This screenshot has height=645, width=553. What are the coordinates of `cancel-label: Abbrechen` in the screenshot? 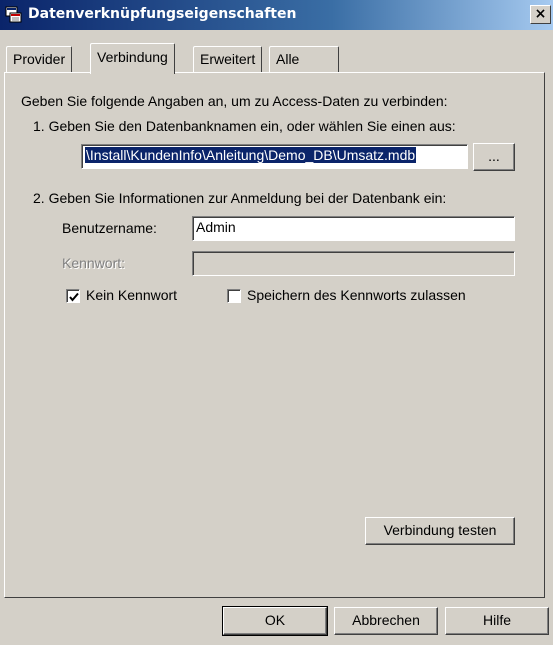 It's located at (386, 620).